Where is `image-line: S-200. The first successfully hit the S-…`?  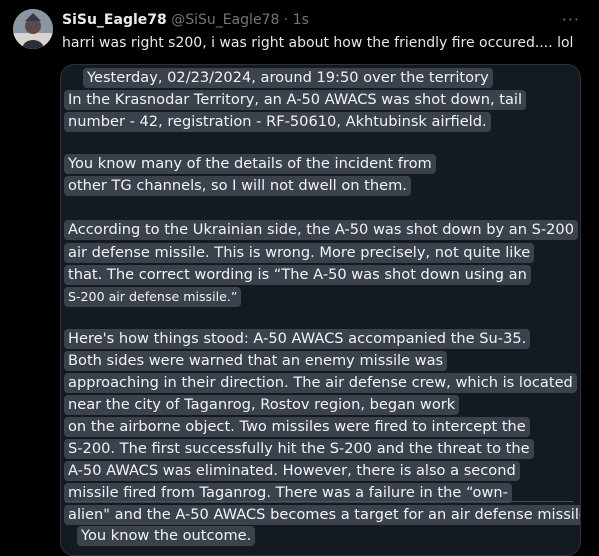
image-line: S-200. The first successfully hit the S-… is located at coordinates (299, 449).